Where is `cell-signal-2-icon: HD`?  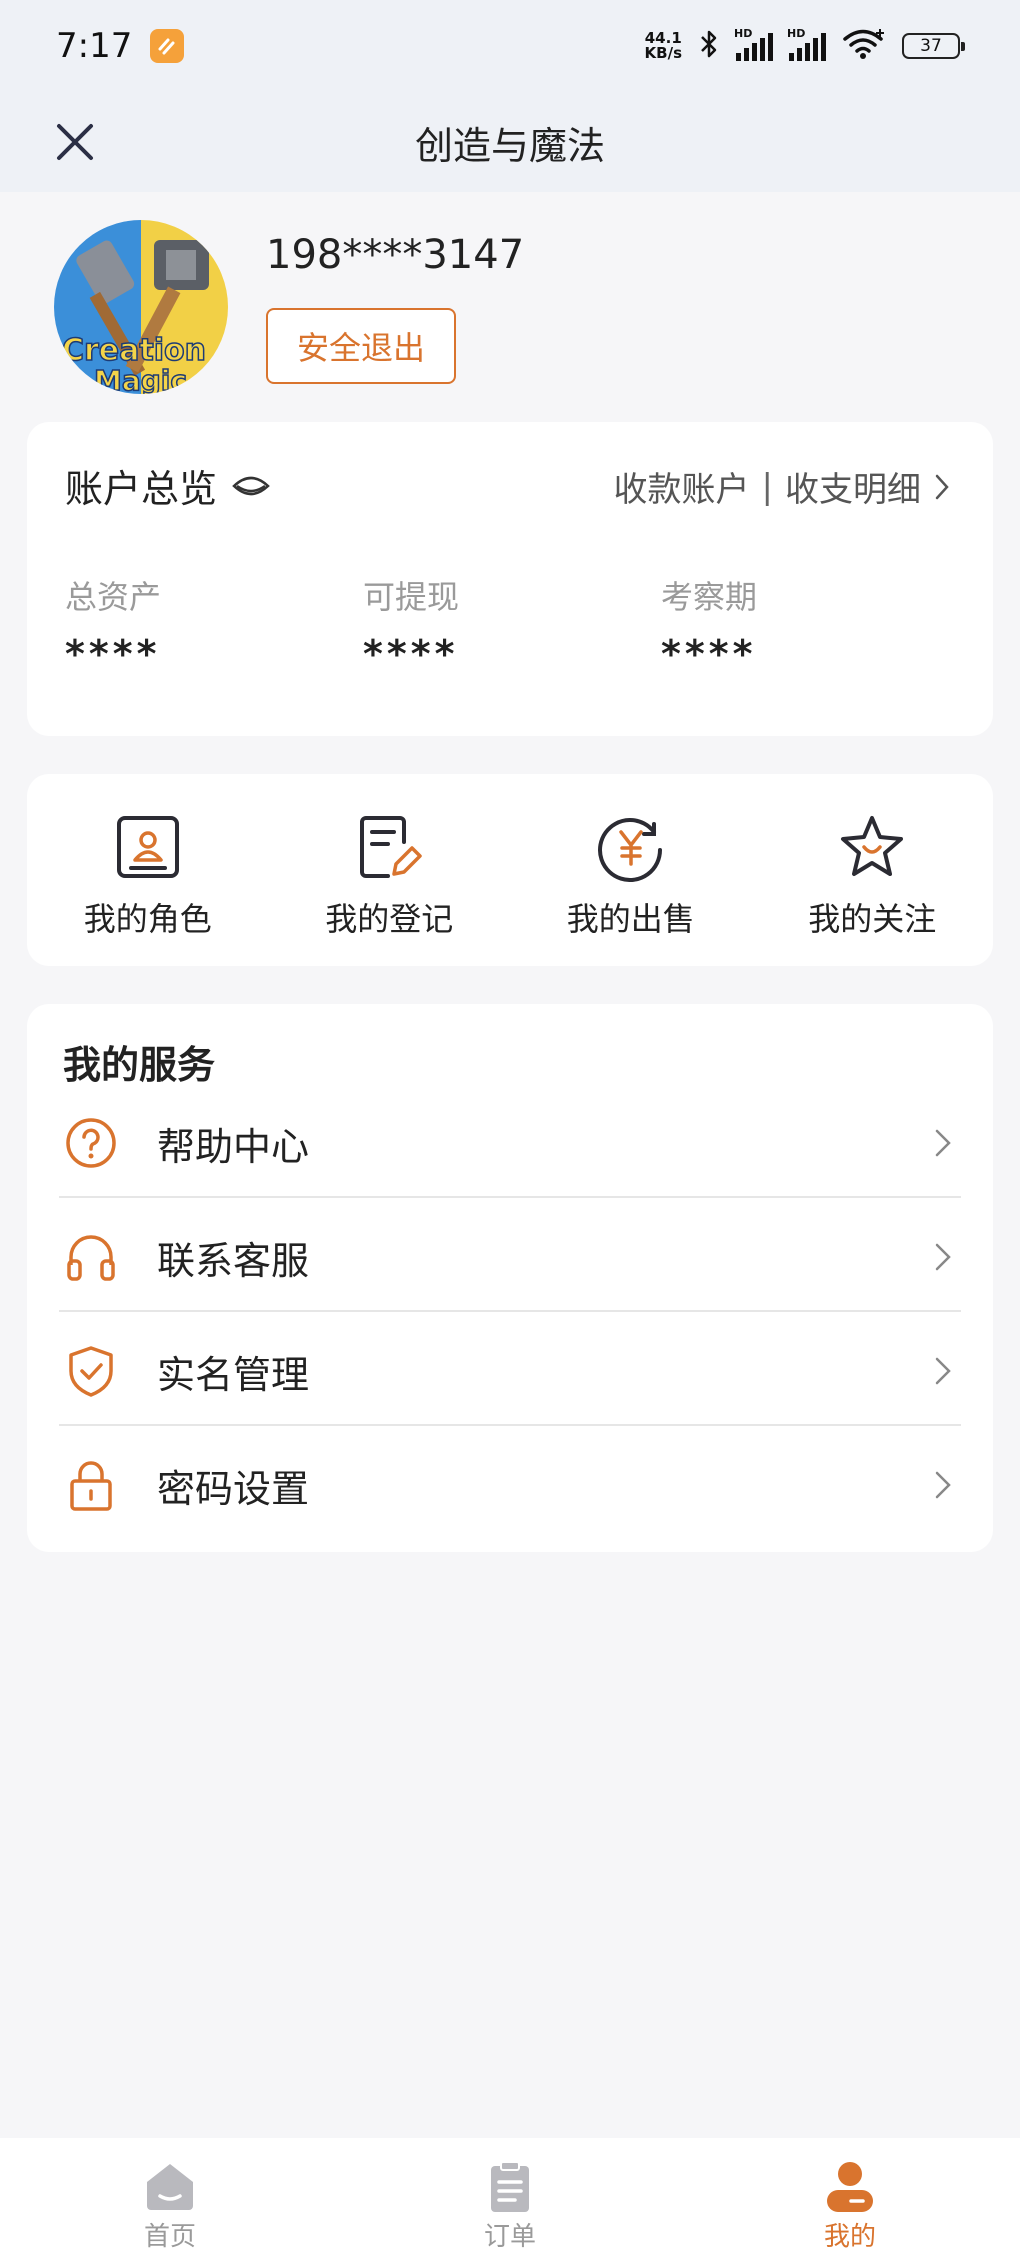
cell-signal-2-icon: HD is located at coordinates (806, 44).